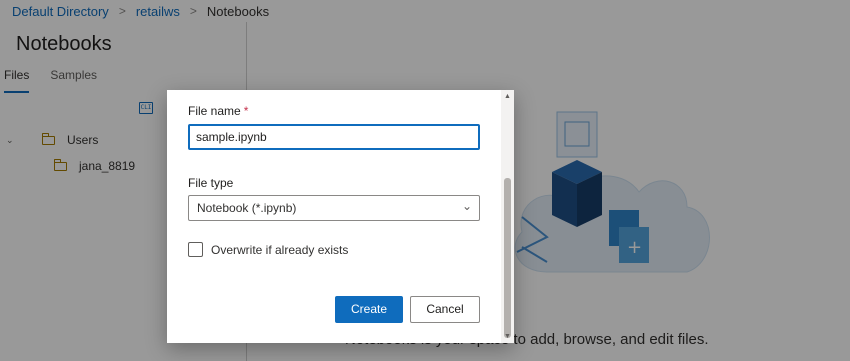  I want to click on dialog-scrollbar: ▲ ▼, so click(507, 216).